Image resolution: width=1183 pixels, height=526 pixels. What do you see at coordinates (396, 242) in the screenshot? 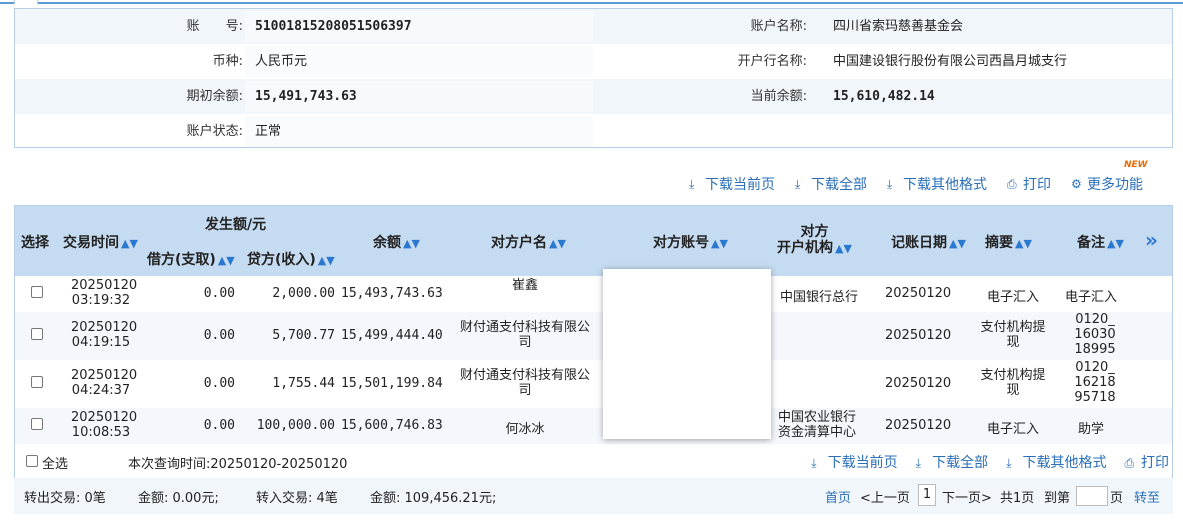
I see `header-balance: 余额 ▲▼` at bounding box center [396, 242].